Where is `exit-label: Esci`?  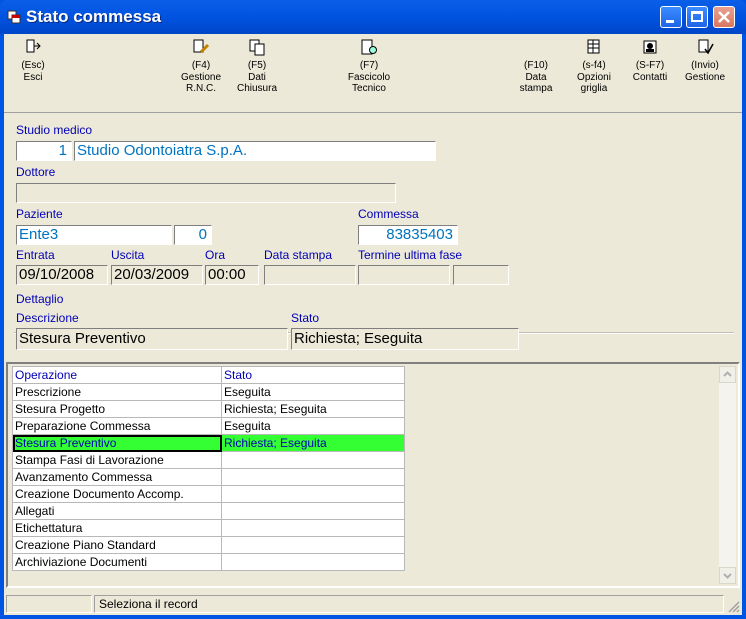
exit-label: Esci is located at coordinates (33, 77).